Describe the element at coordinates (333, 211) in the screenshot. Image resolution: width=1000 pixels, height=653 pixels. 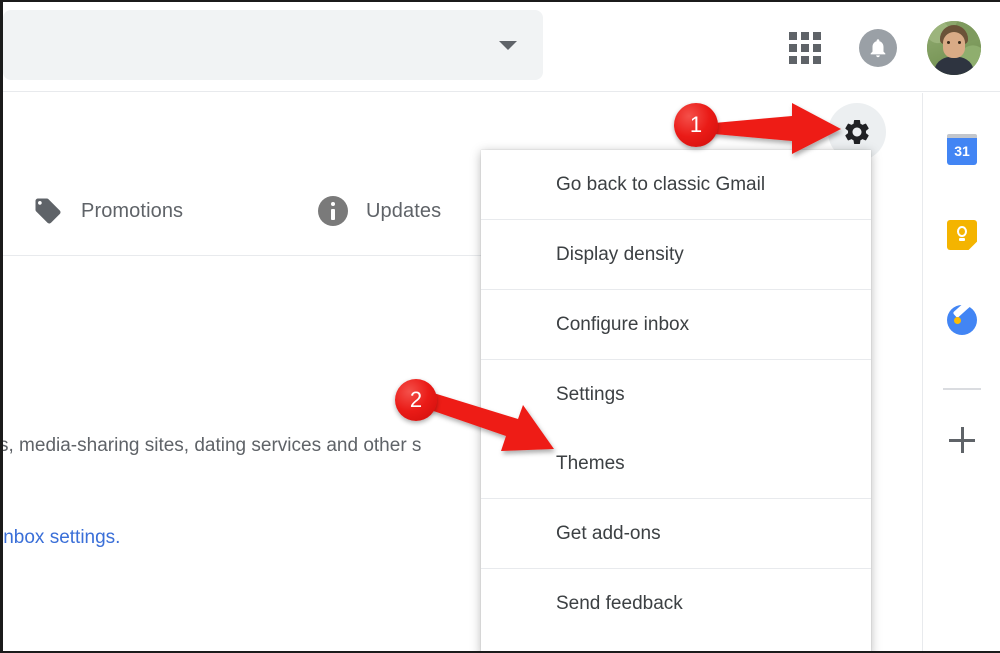
I see `info-icon` at that location.